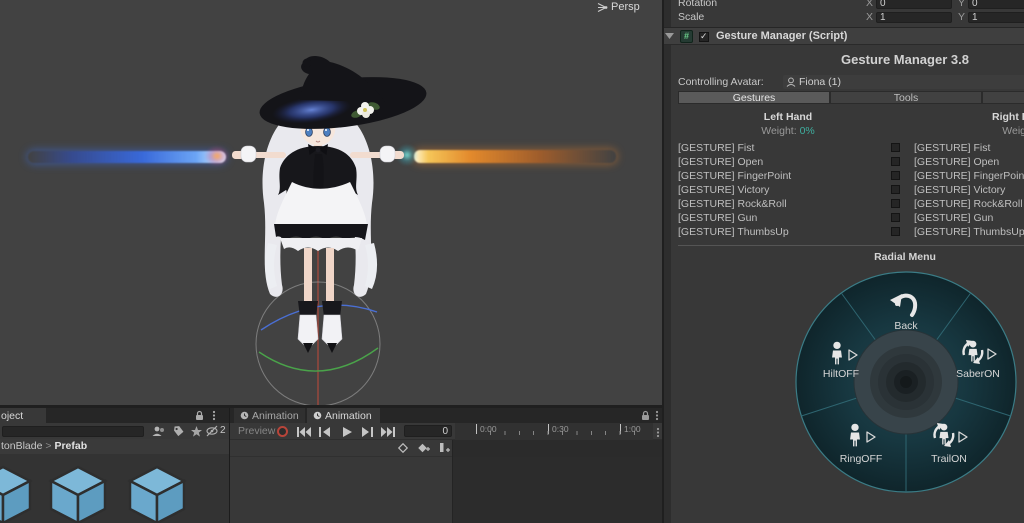 The height and width of the screenshot is (523, 1024). I want to click on scene-gizmo-persp: Persp, so click(618, 7).